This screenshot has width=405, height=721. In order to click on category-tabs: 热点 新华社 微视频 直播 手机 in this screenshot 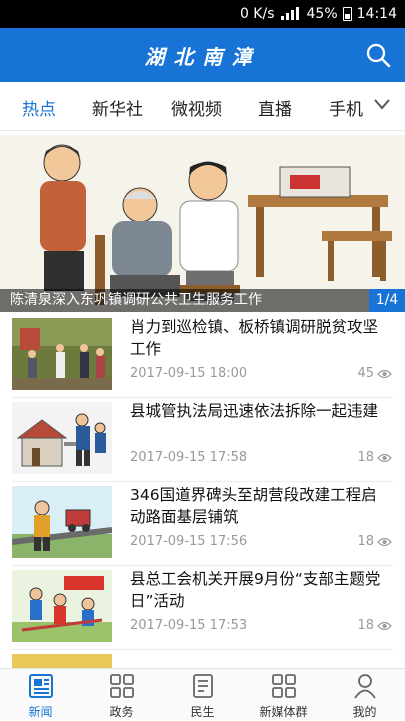, I will do `click(202, 106)`.